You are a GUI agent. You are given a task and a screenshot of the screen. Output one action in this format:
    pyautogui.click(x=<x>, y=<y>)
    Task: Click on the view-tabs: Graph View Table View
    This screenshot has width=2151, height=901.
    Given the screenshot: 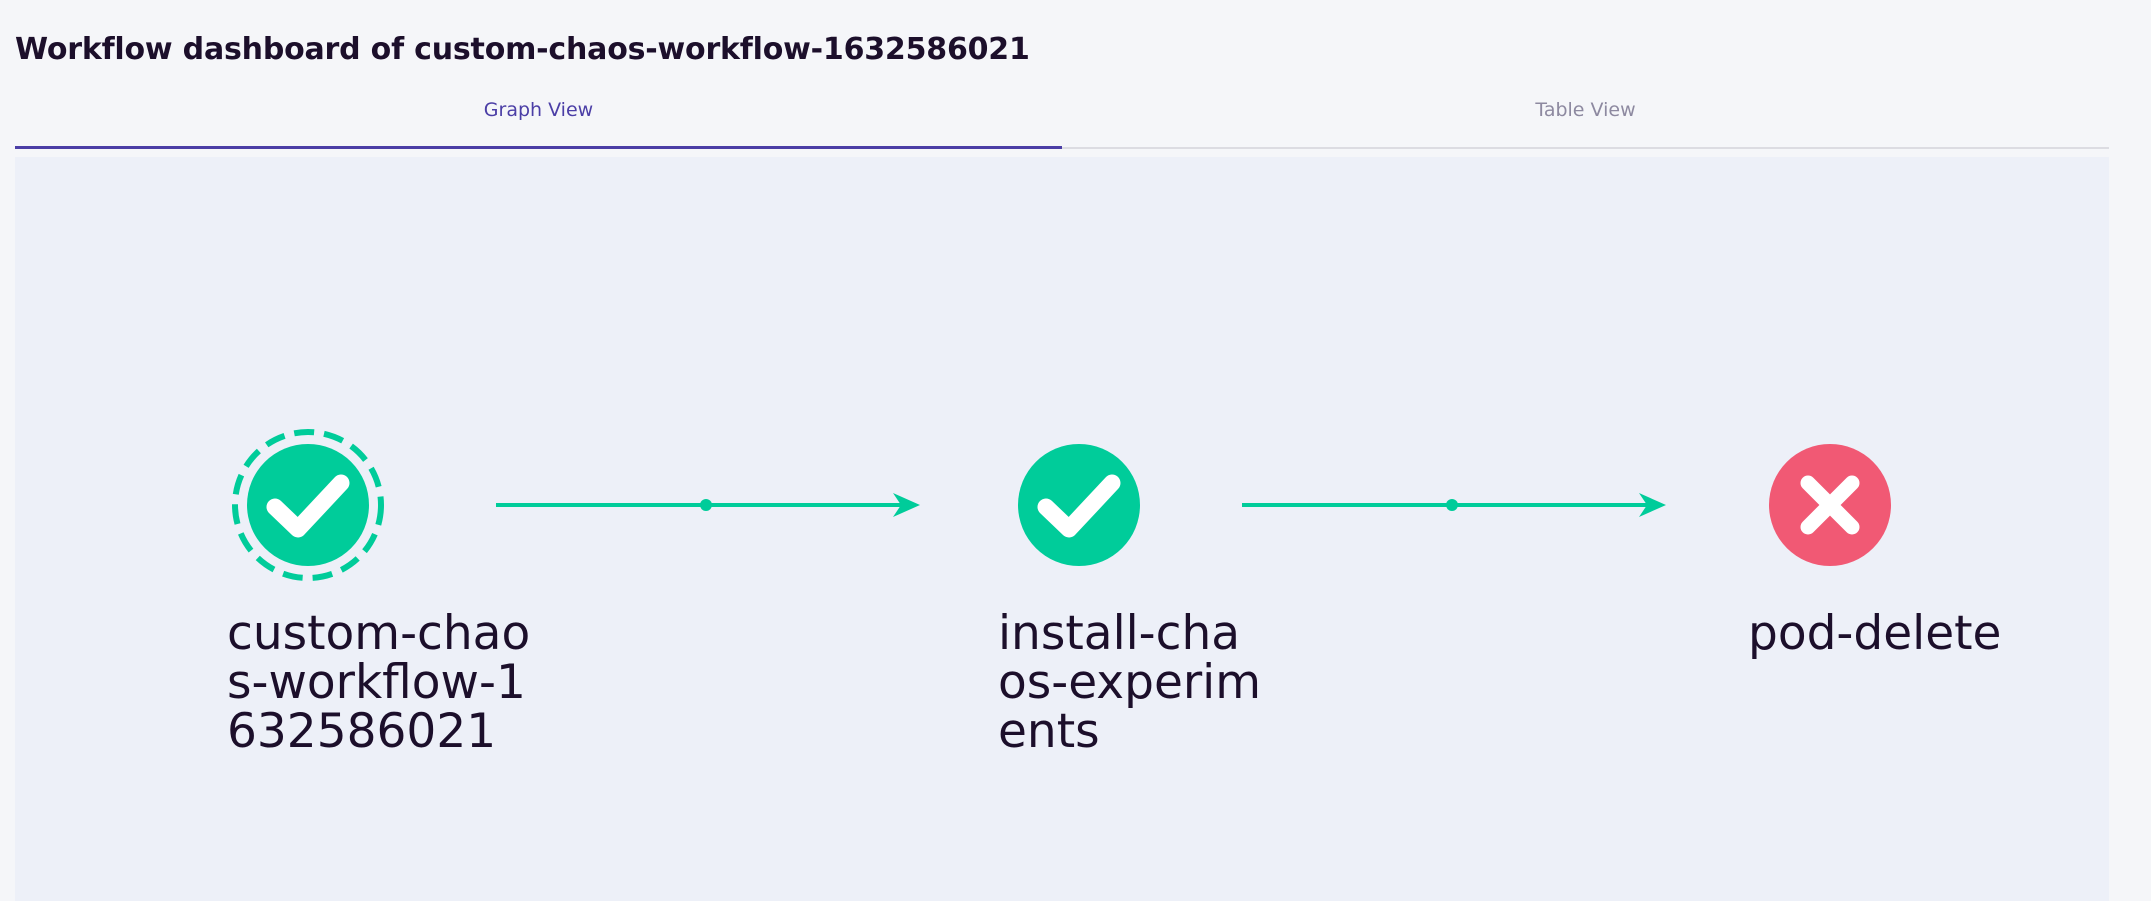 What is the action you would take?
    pyautogui.click(x=1062, y=119)
    